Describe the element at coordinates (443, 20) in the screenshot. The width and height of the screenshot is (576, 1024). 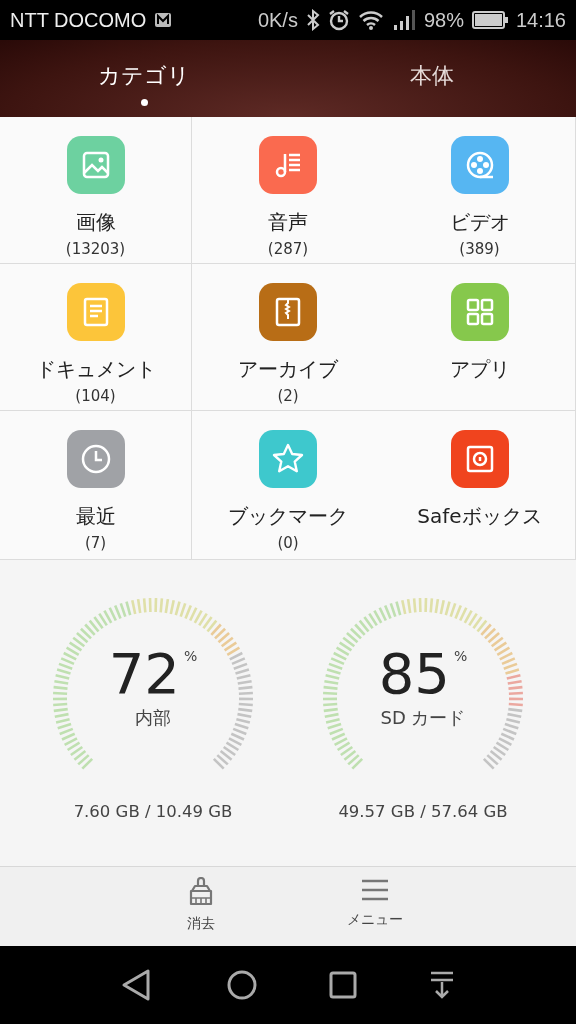
I see `battery-percent: 98%` at that location.